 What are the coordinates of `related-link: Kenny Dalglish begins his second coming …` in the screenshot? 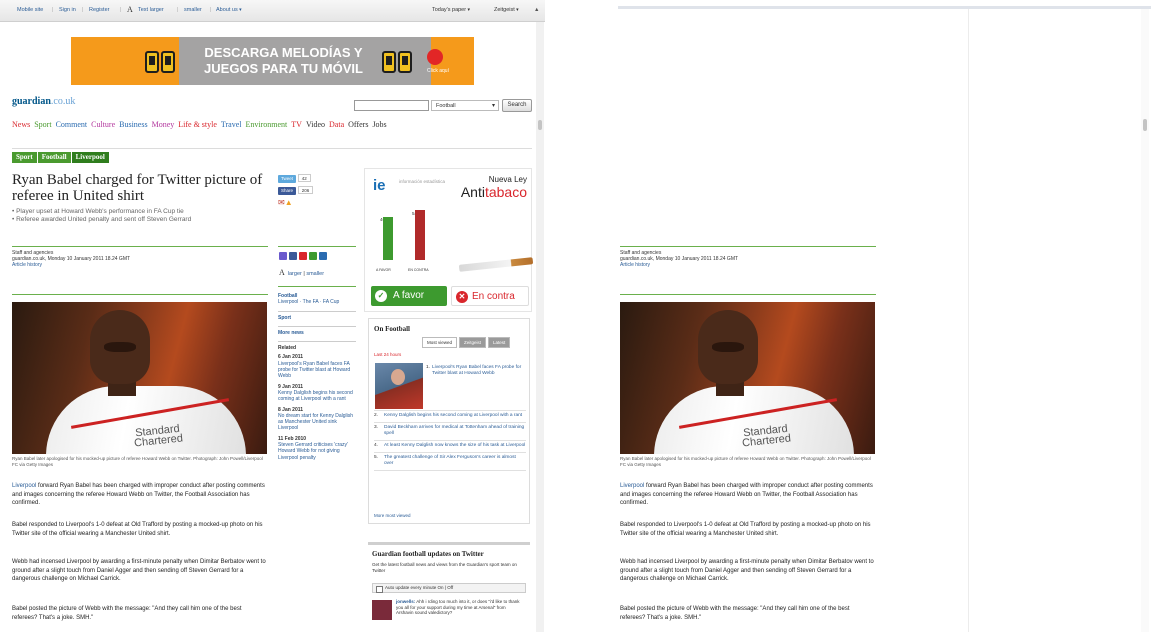 It's located at (317, 396).